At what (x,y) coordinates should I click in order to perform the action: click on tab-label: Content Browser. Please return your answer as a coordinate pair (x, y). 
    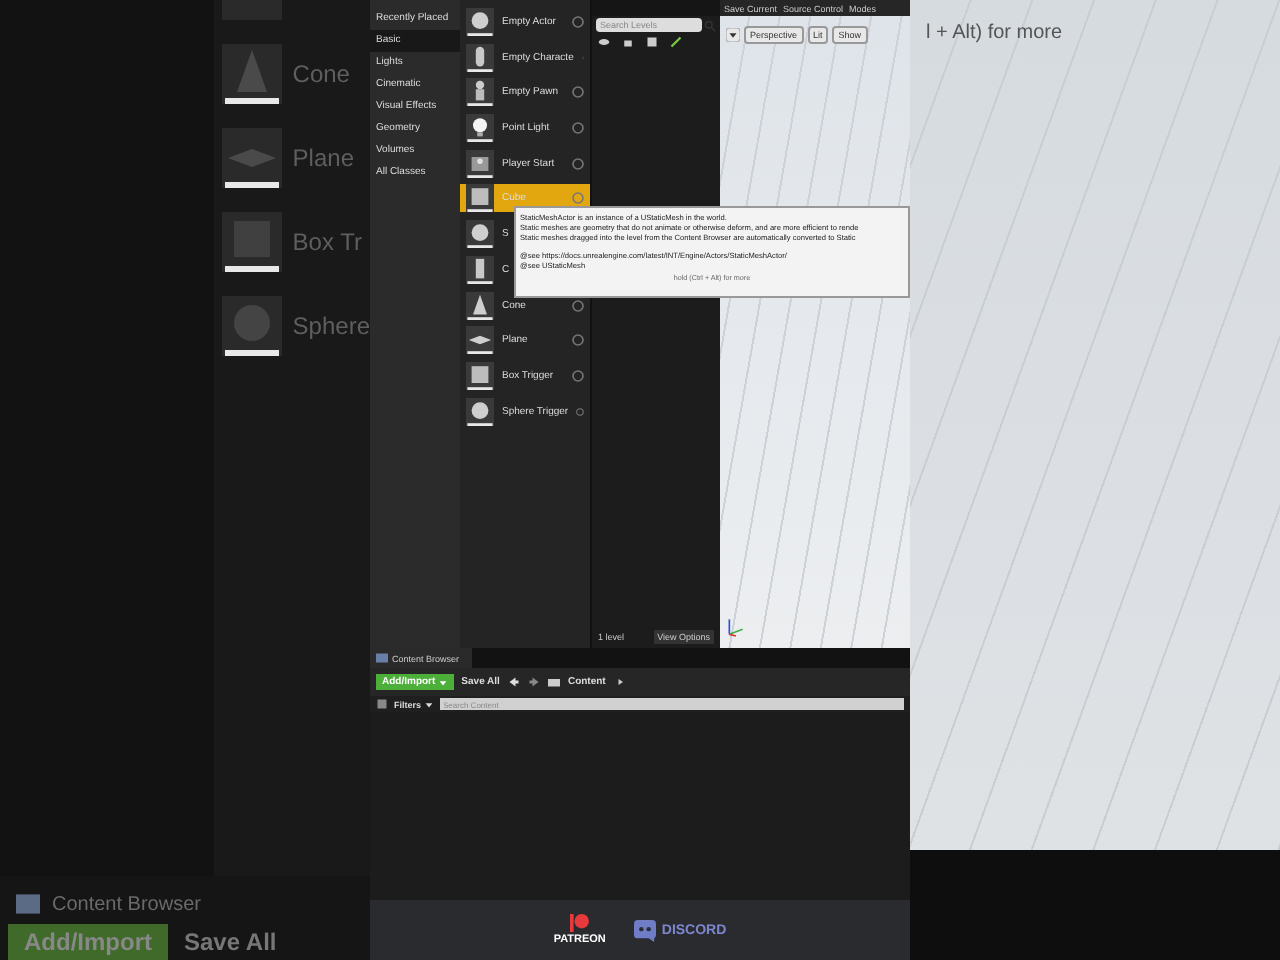
    Looking at the image, I should click on (126, 904).